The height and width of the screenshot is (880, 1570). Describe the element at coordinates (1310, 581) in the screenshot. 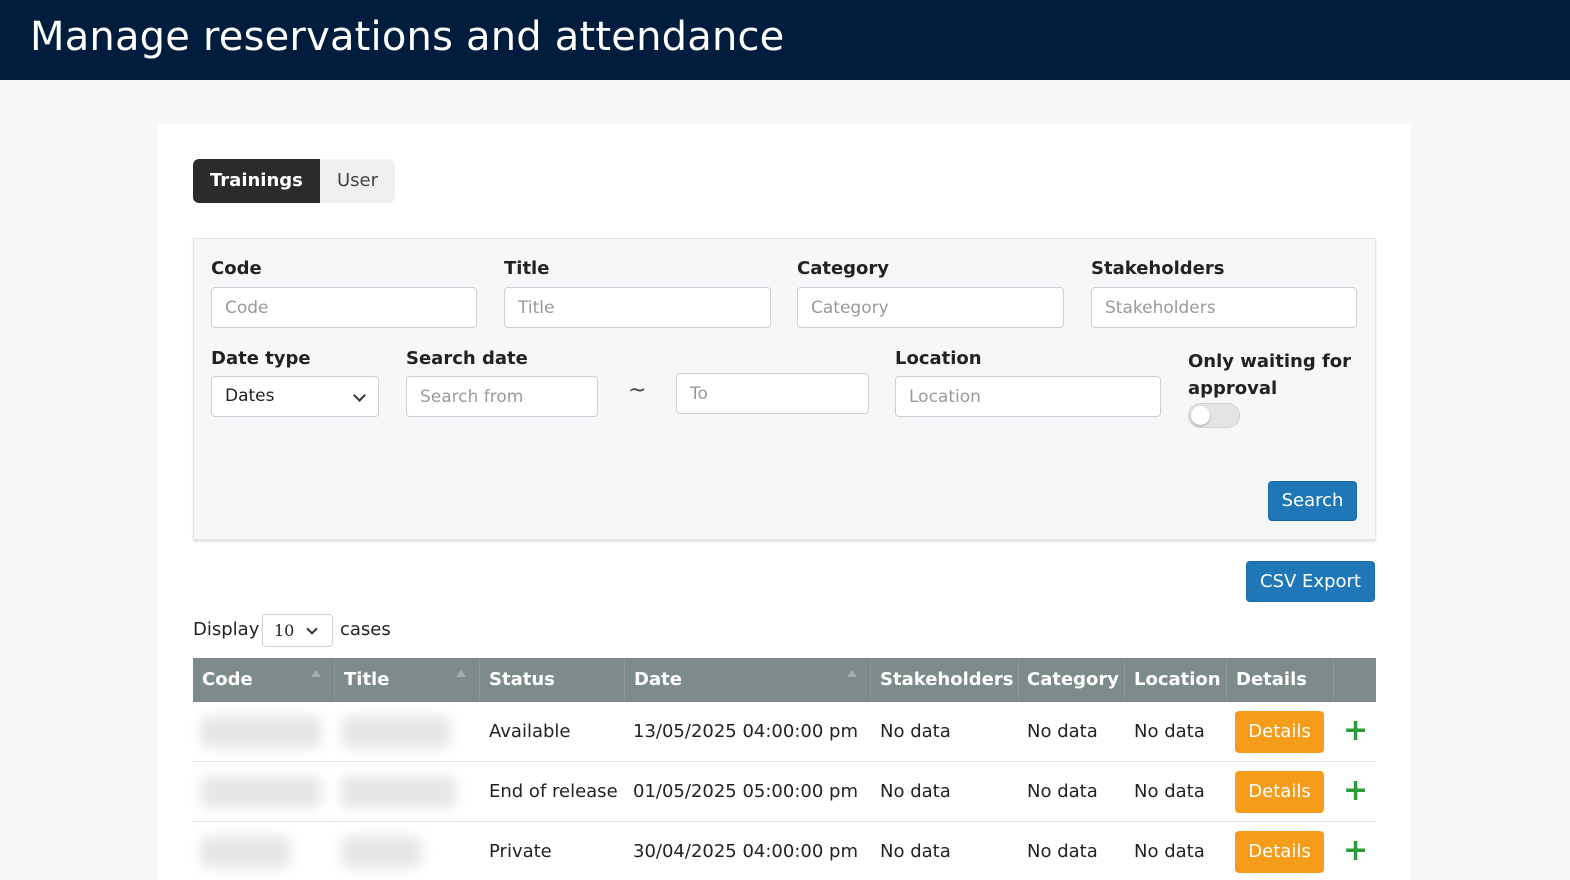

I see `csv-export-button: CSV Export` at that location.